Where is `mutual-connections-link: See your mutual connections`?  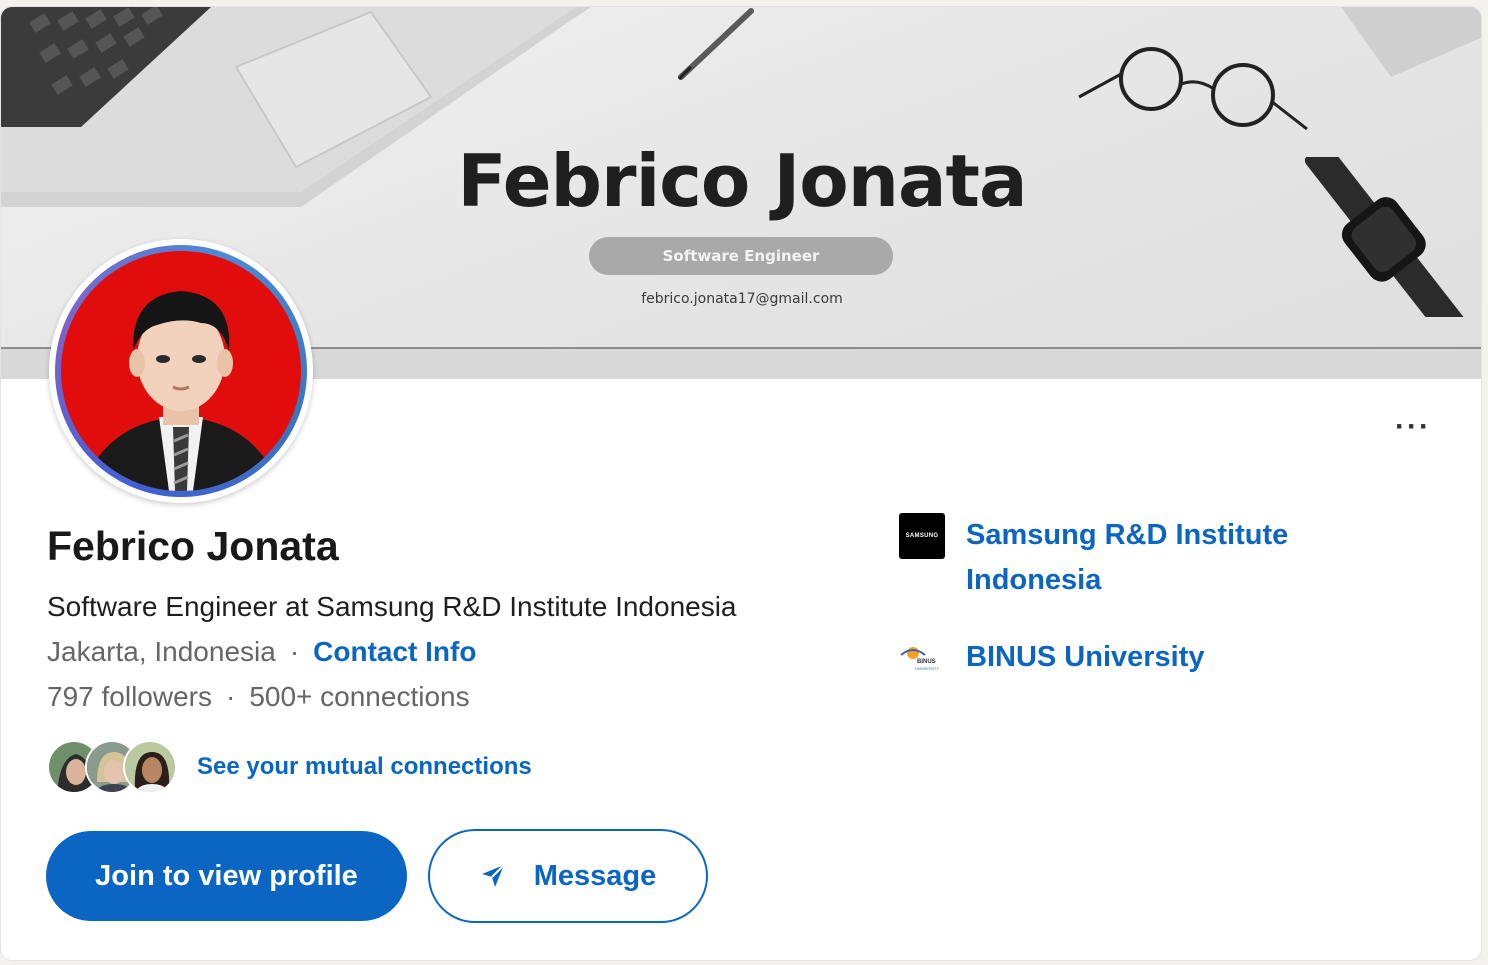 mutual-connections-link: See your mutual connections is located at coordinates (364, 767).